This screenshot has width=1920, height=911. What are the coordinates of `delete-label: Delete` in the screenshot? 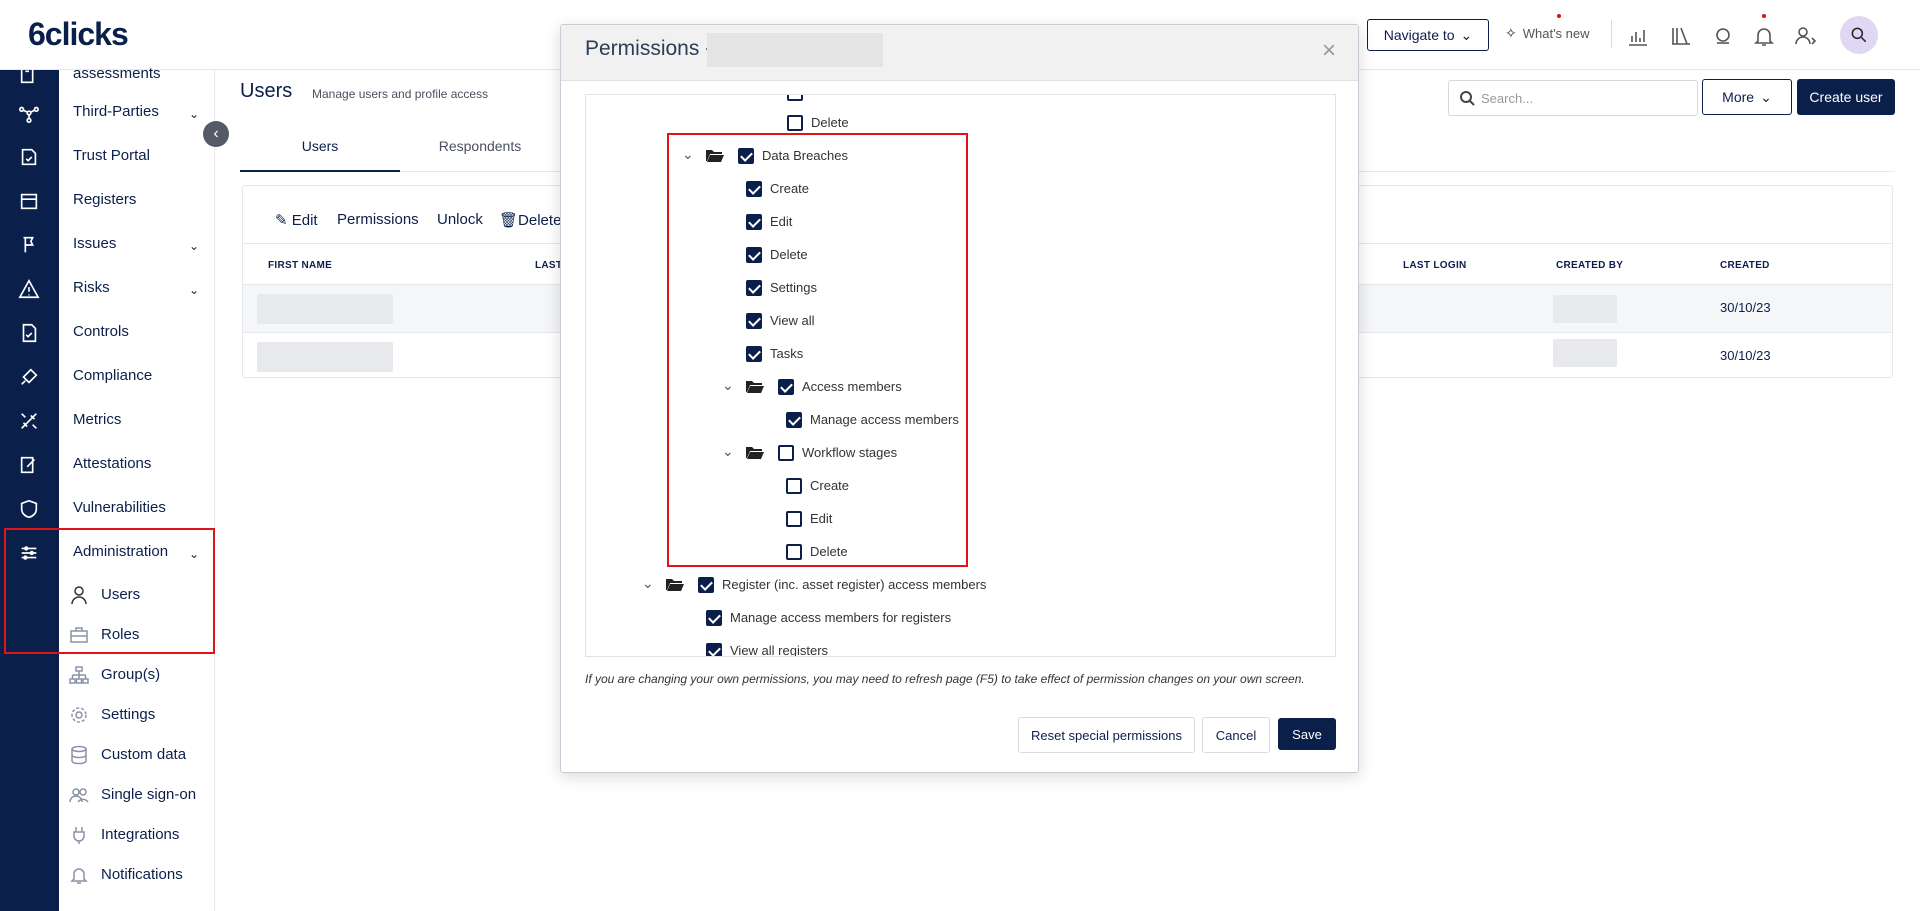 It's located at (540, 220).